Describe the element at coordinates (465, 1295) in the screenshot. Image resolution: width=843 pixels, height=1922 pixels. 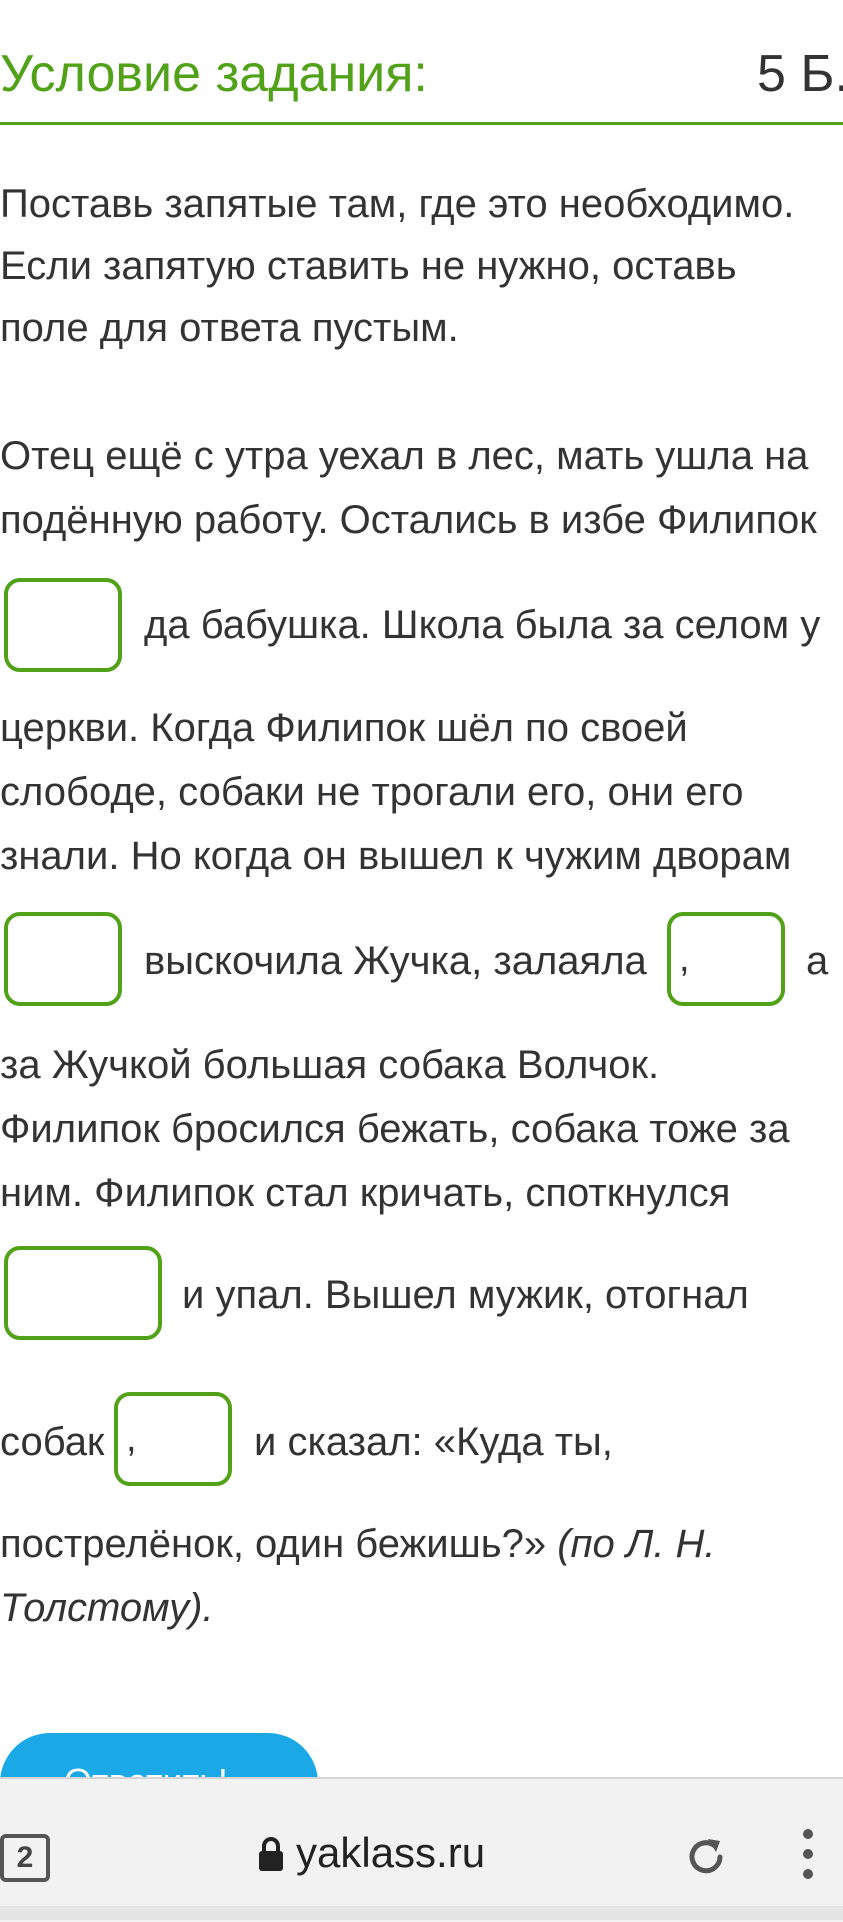
I see `text-line: и упал. Вышел мужик, отогнал` at that location.